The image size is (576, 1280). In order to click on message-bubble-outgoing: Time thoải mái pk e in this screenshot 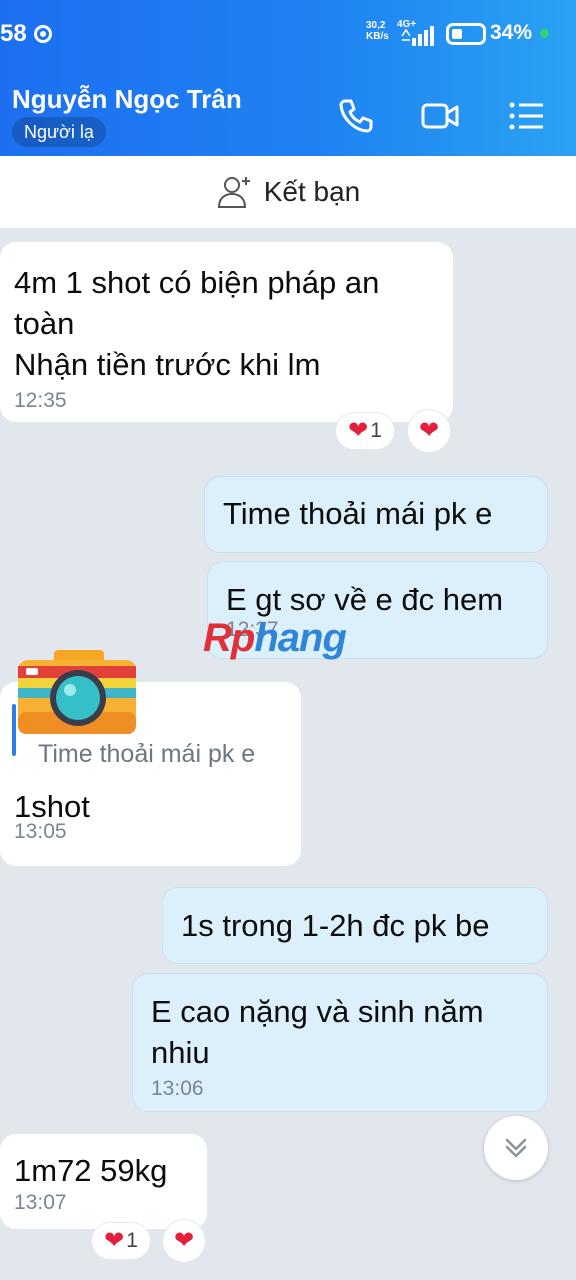, I will do `click(376, 514)`.